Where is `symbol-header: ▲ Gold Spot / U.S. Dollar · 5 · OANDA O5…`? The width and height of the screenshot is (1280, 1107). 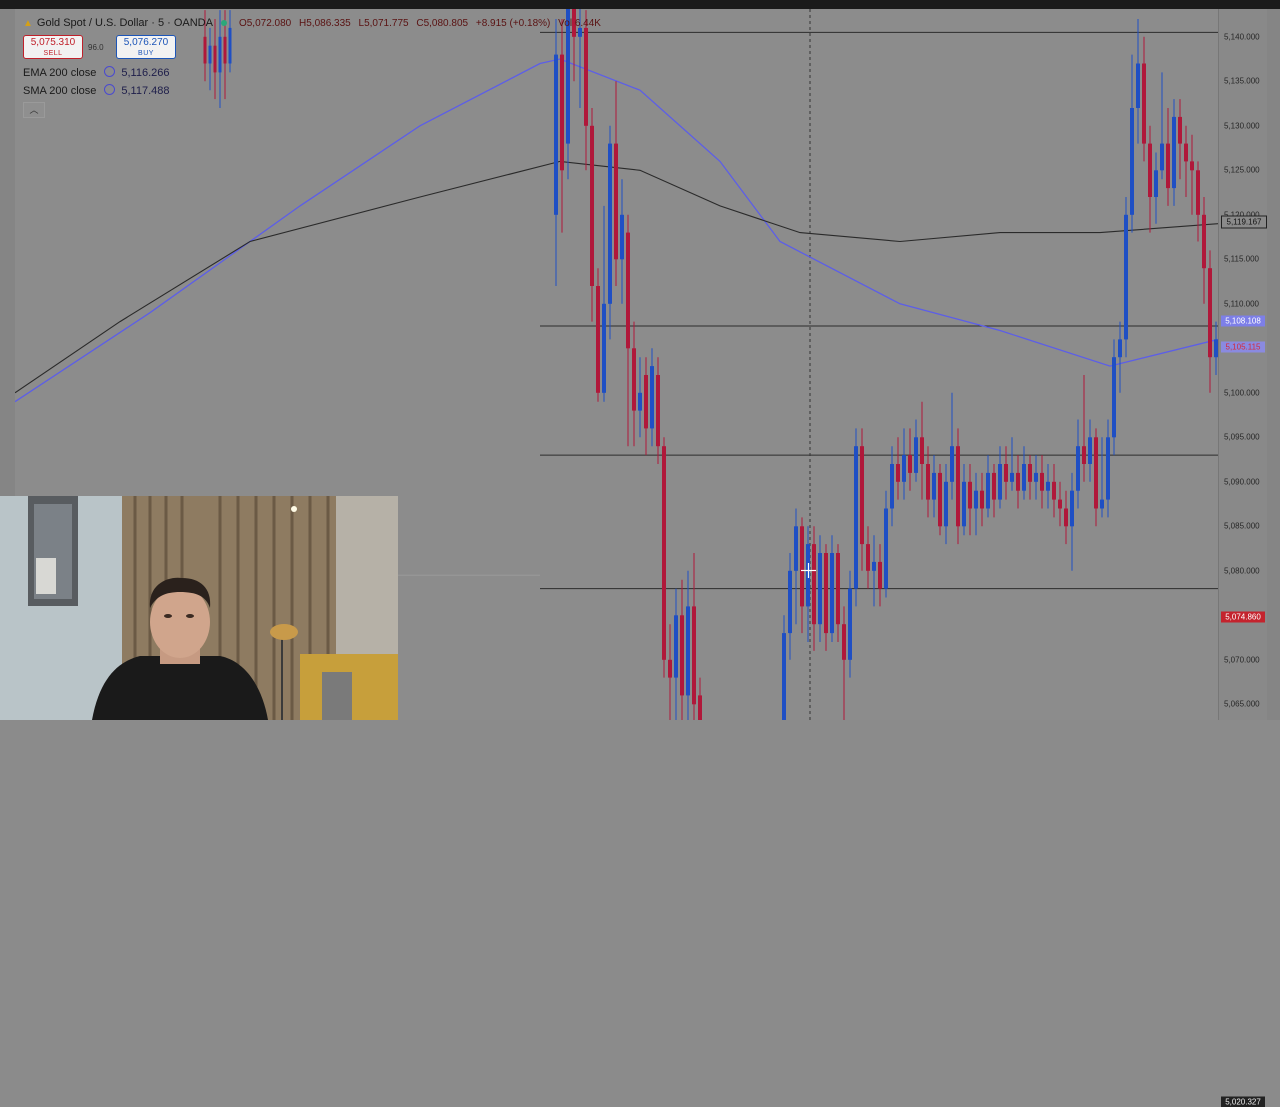 symbol-header: ▲ Gold Spot / U.S. Dollar · 5 · OANDA O5… is located at coordinates (314, 23).